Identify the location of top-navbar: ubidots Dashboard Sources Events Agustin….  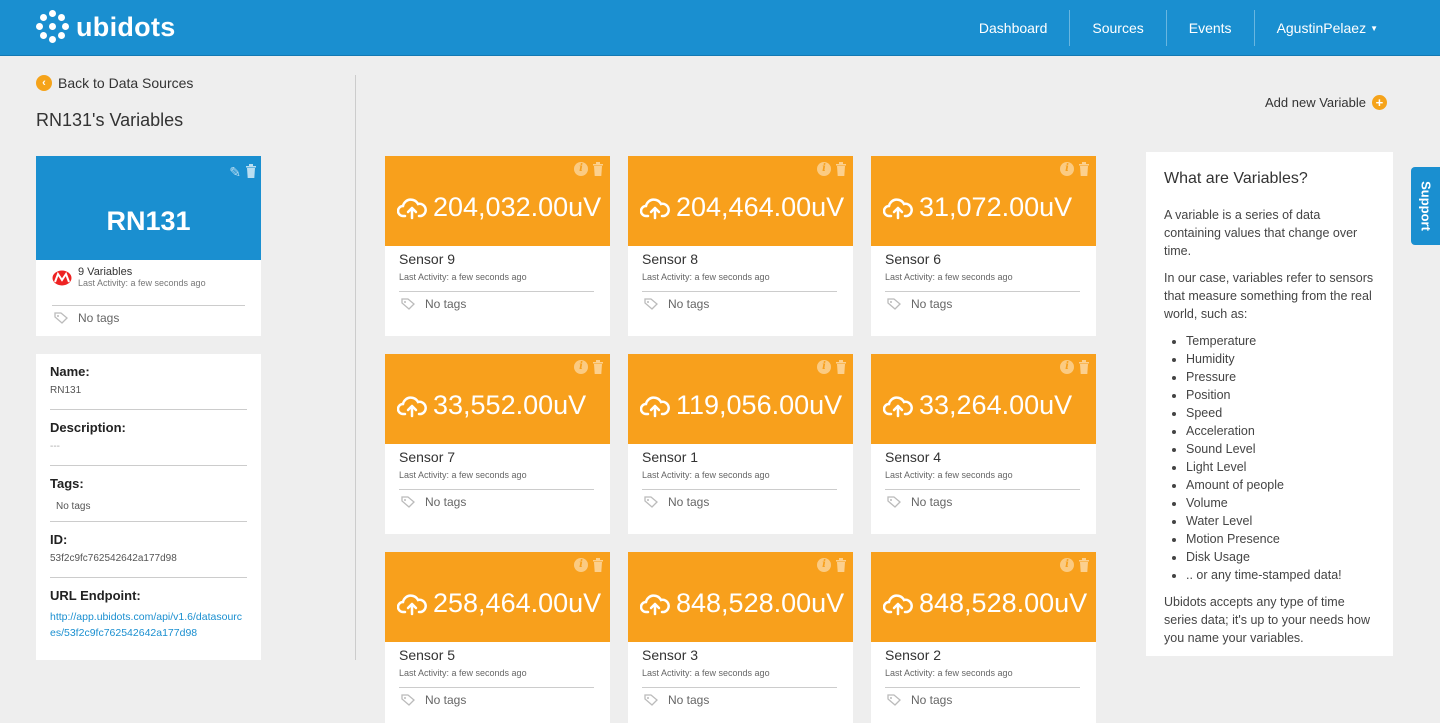
(720, 28).